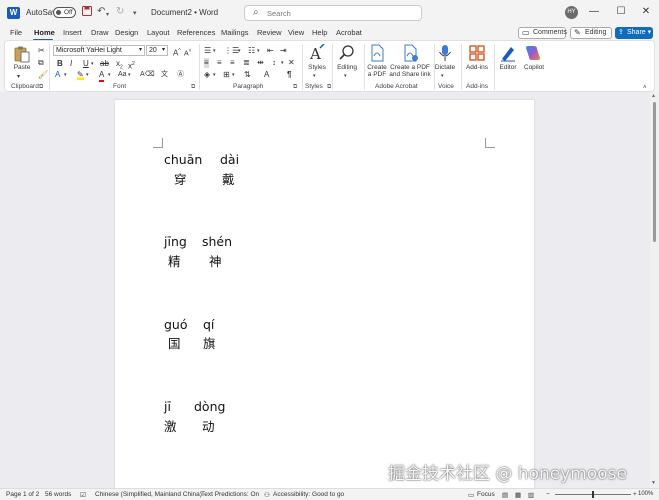 Image resolution: width=659 pixels, height=500 pixels. What do you see at coordinates (87, 75) in the screenshot?
I see `highlight-dropdown-icon: ▾` at bounding box center [87, 75].